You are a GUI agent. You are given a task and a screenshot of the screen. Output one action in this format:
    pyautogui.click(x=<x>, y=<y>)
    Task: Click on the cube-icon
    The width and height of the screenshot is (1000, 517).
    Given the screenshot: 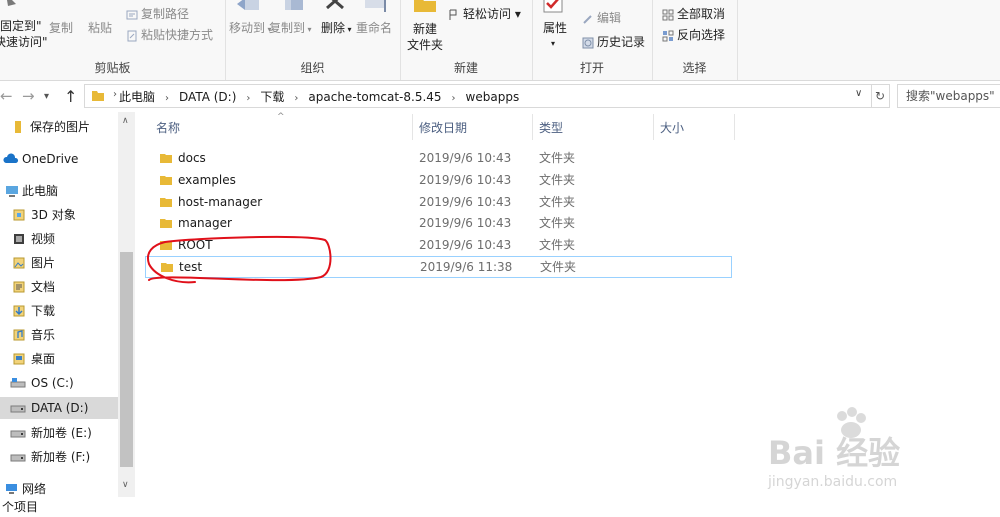 What is the action you would take?
    pyautogui.click(x=19, y=215)
    